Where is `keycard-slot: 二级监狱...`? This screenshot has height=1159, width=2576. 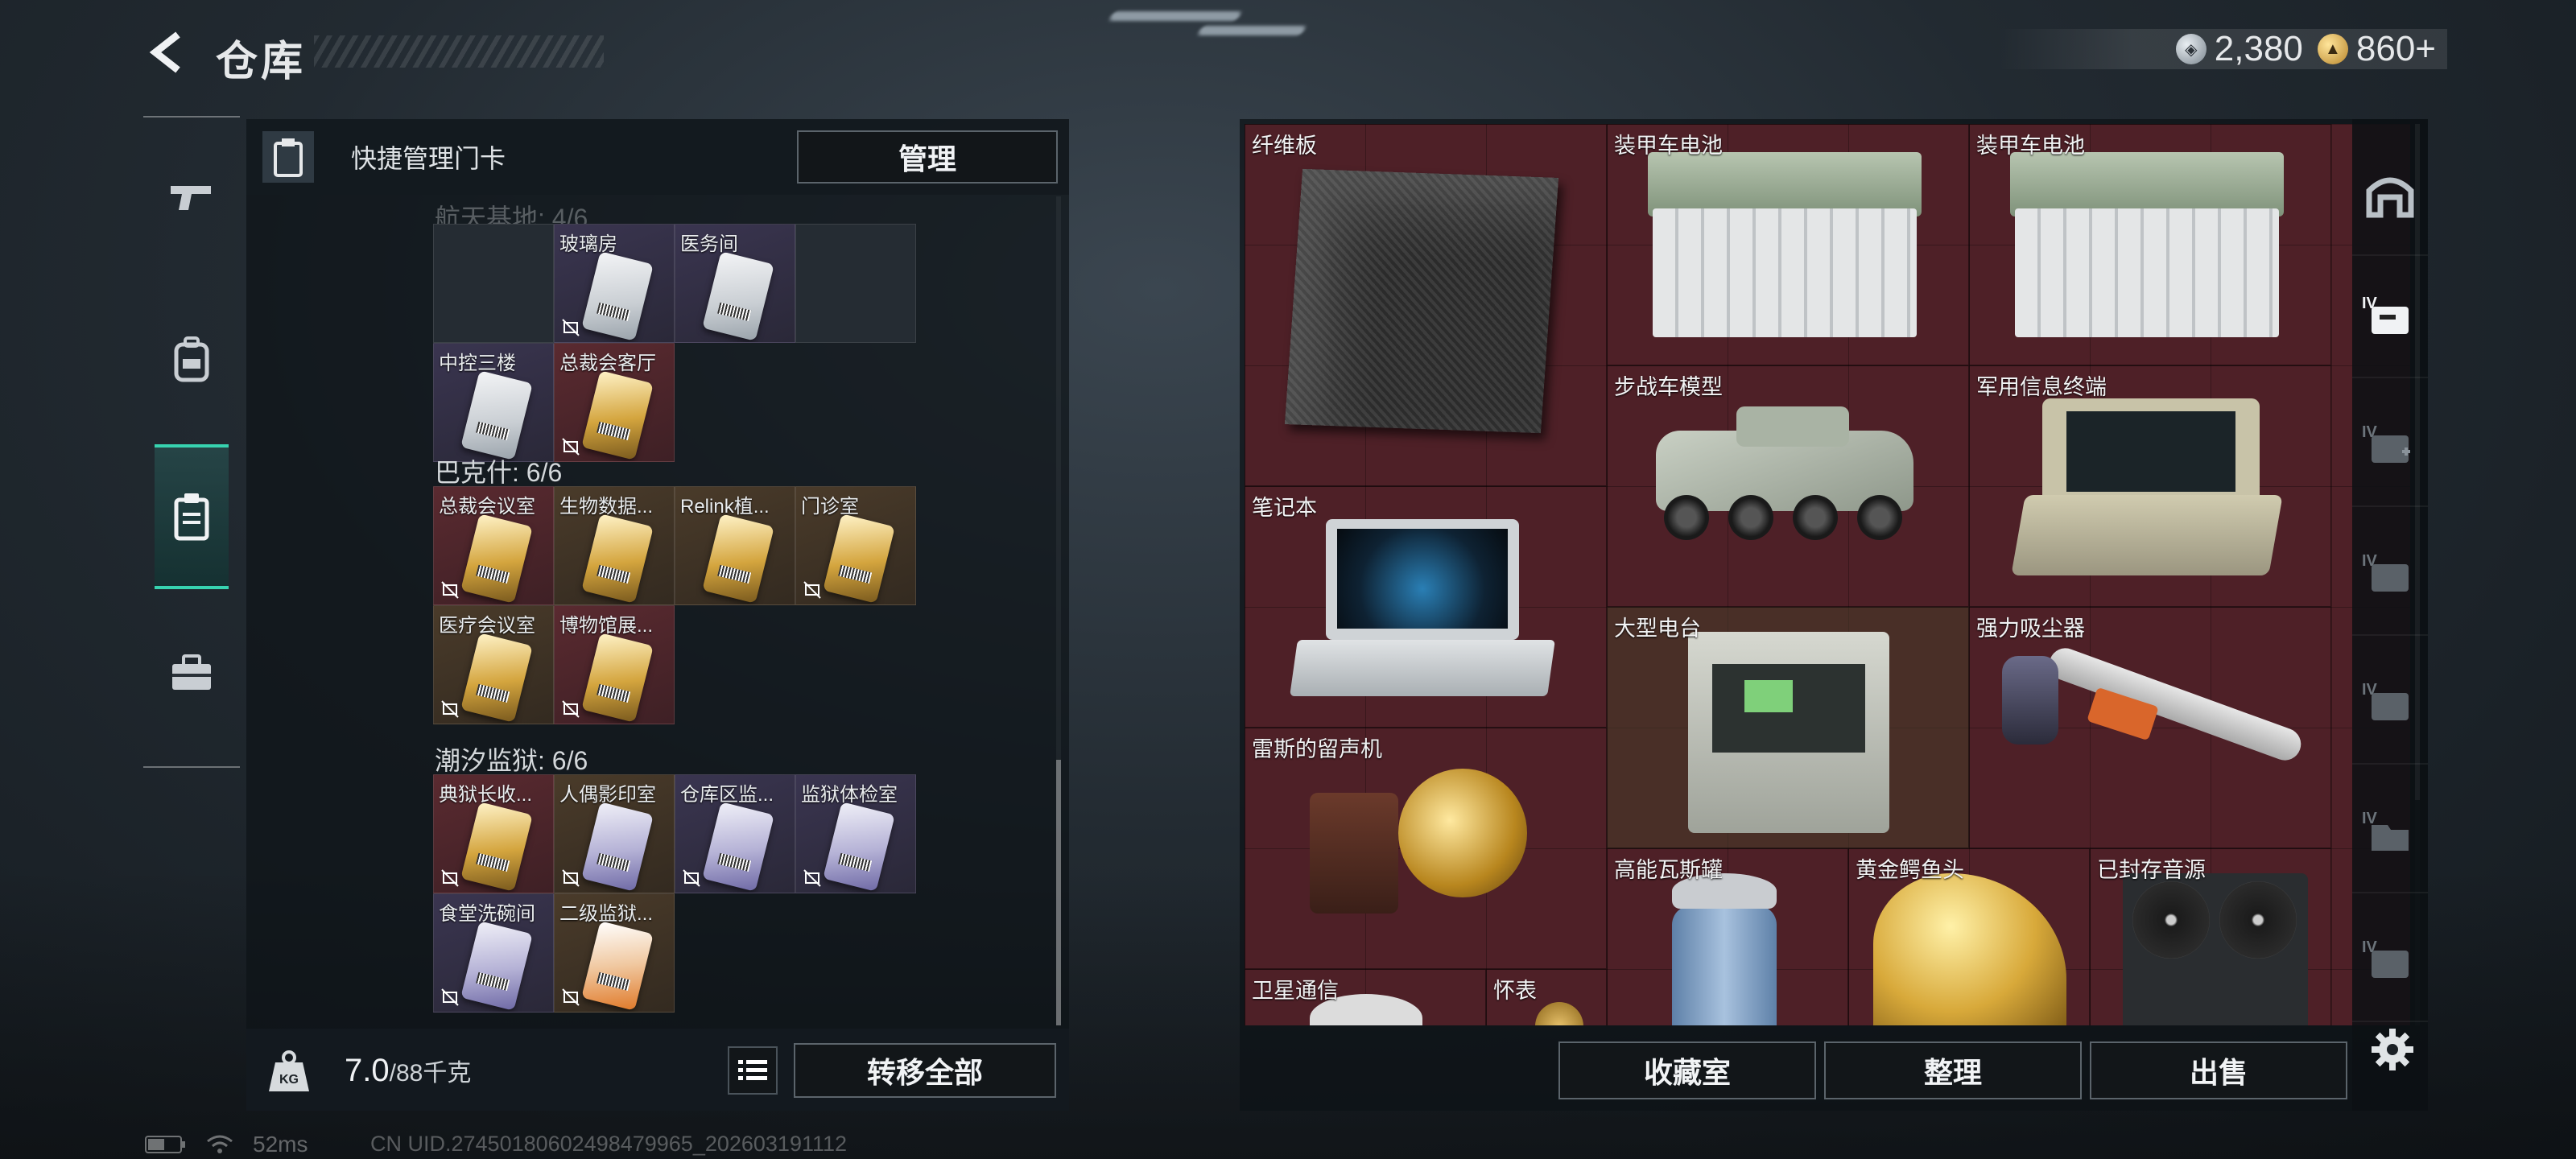
keycard-slot: 二级监狱... is located at coordinates (614, 953).